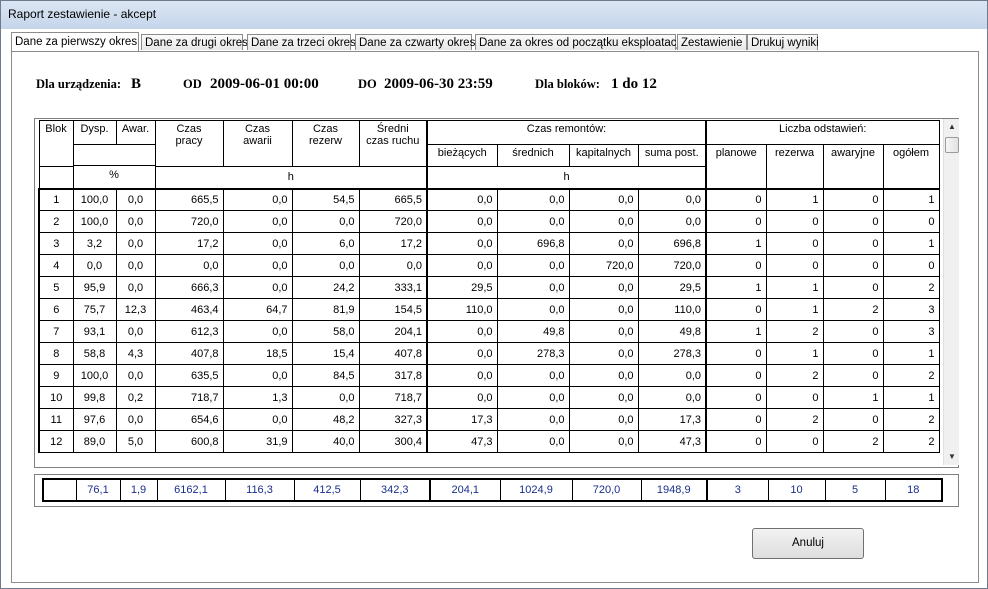 This screenshot has width=988, height=589. I want to click on cell-rezerwa: 2, so click(794, 331).